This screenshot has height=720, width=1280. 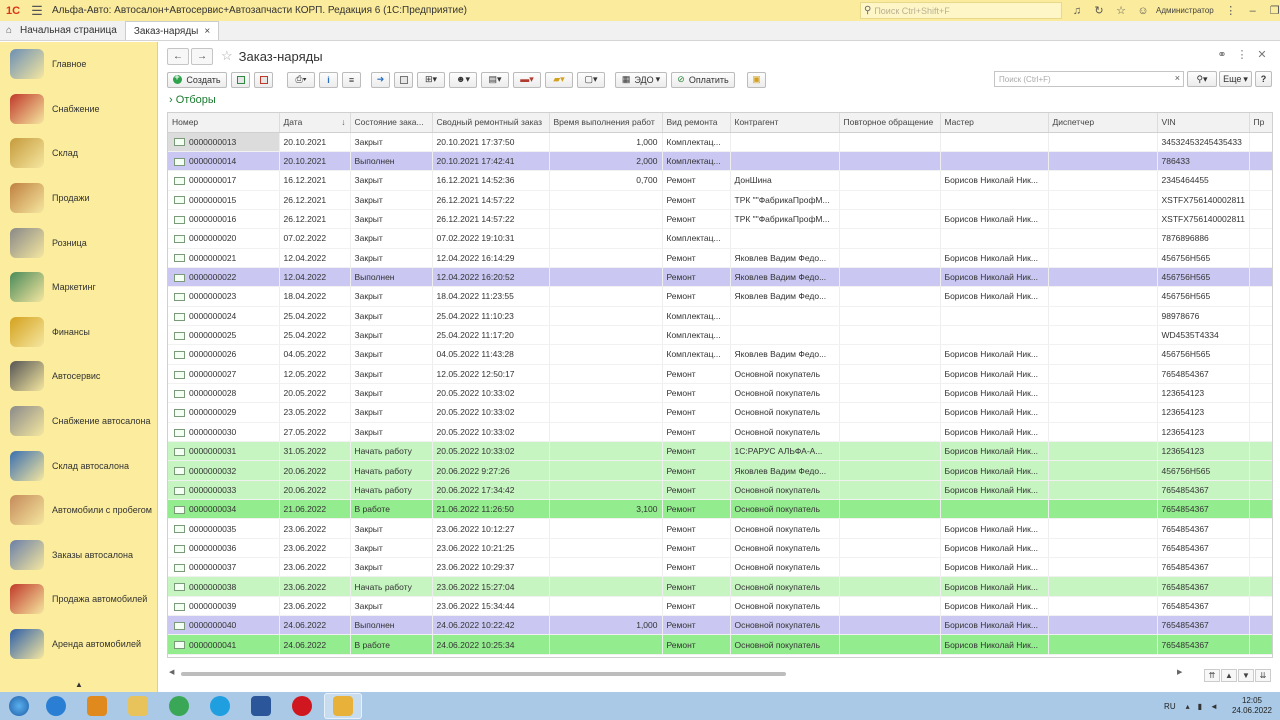 I want to click on post-button: ➜, so click(x=380, y=79).